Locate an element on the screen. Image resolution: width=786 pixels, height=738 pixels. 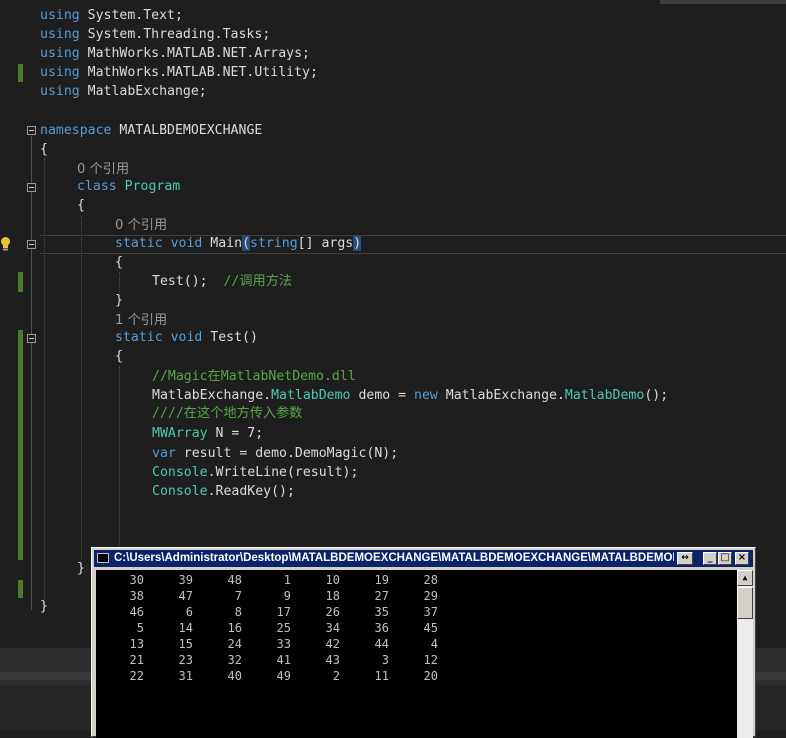
fold-line-namespace is located at coordinates (31, 373).